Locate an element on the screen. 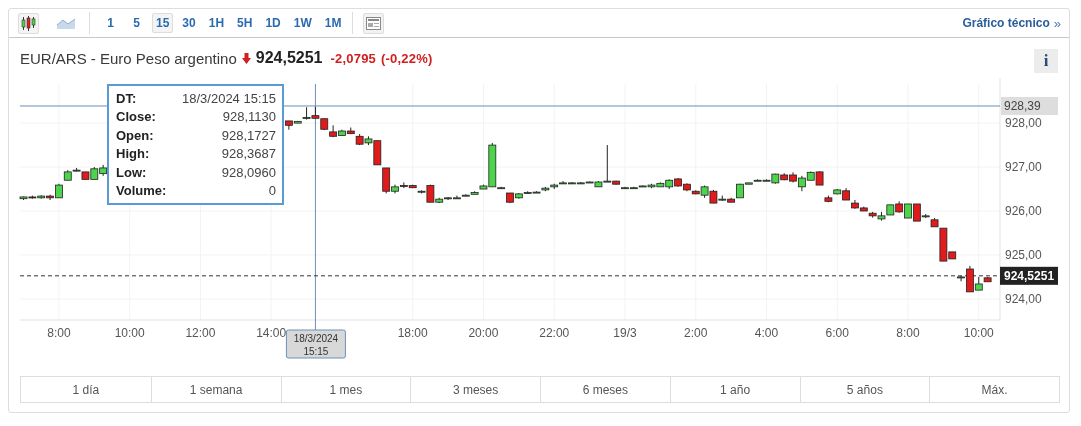 The width and height of the screenshot is (1081, 426). price-axis-label: 924,00 is located at coordinates (1023, 298).